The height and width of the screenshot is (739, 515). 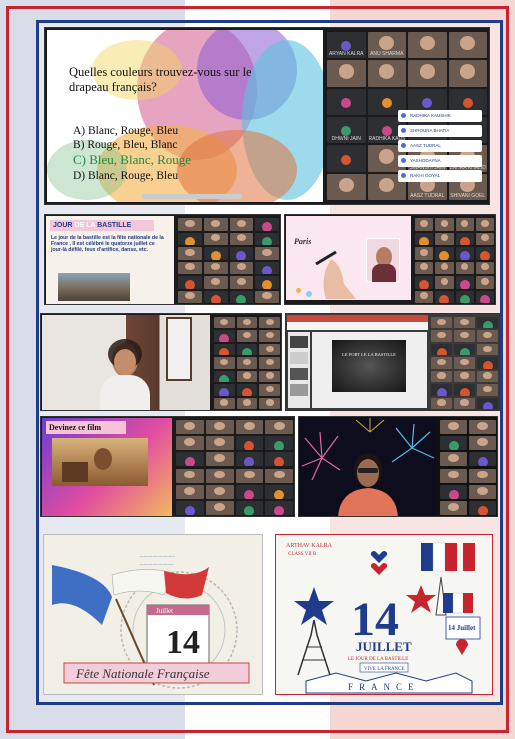 What do you see at coordinates (346, 45) in the screenshot?
I see `participant-tile: ARYAN KALRA` at bounding box center [346, 45].